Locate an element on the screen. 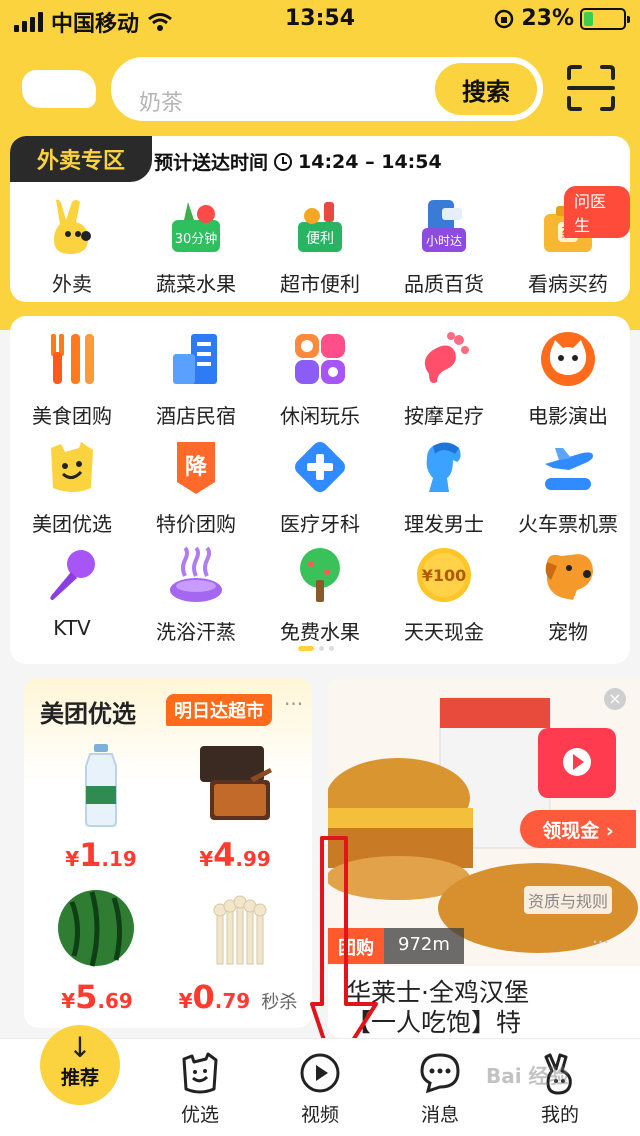 The height and width of the screenshot is (1136, 640). distance-label: 972m is located at coordinates (424, 946).